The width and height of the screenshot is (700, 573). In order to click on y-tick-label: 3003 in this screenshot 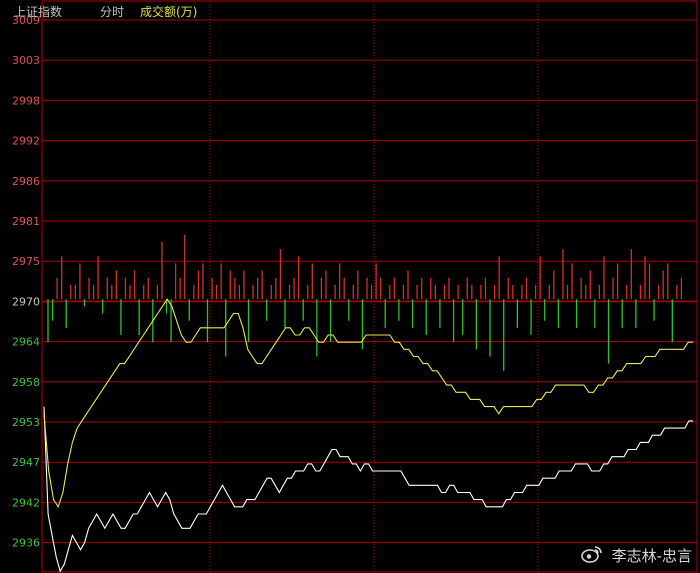, I will do `click(26, 60)`.